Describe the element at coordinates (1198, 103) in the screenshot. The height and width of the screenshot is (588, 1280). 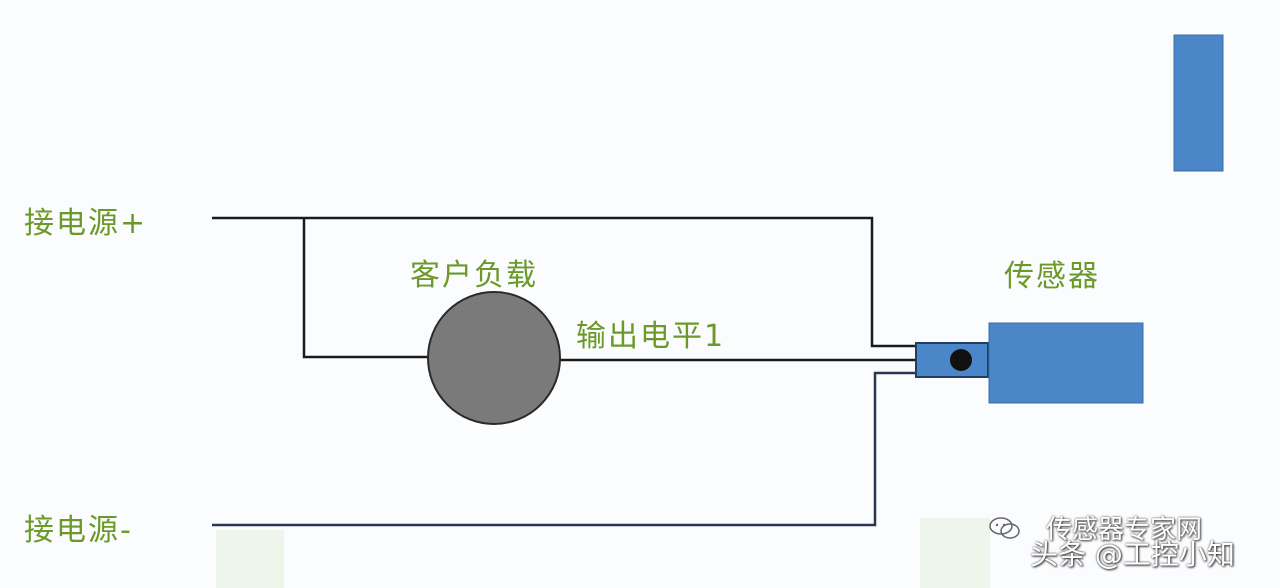
I see `indicator-block` at that location.